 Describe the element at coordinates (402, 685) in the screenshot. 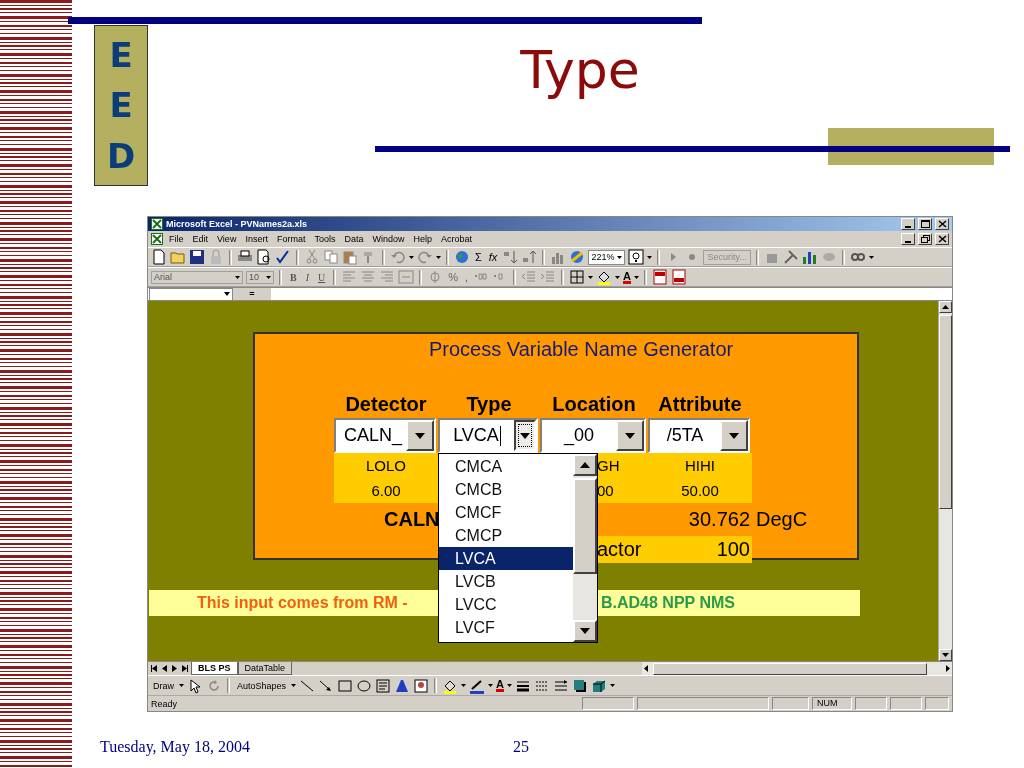

I see `wordart-icon` at that location.